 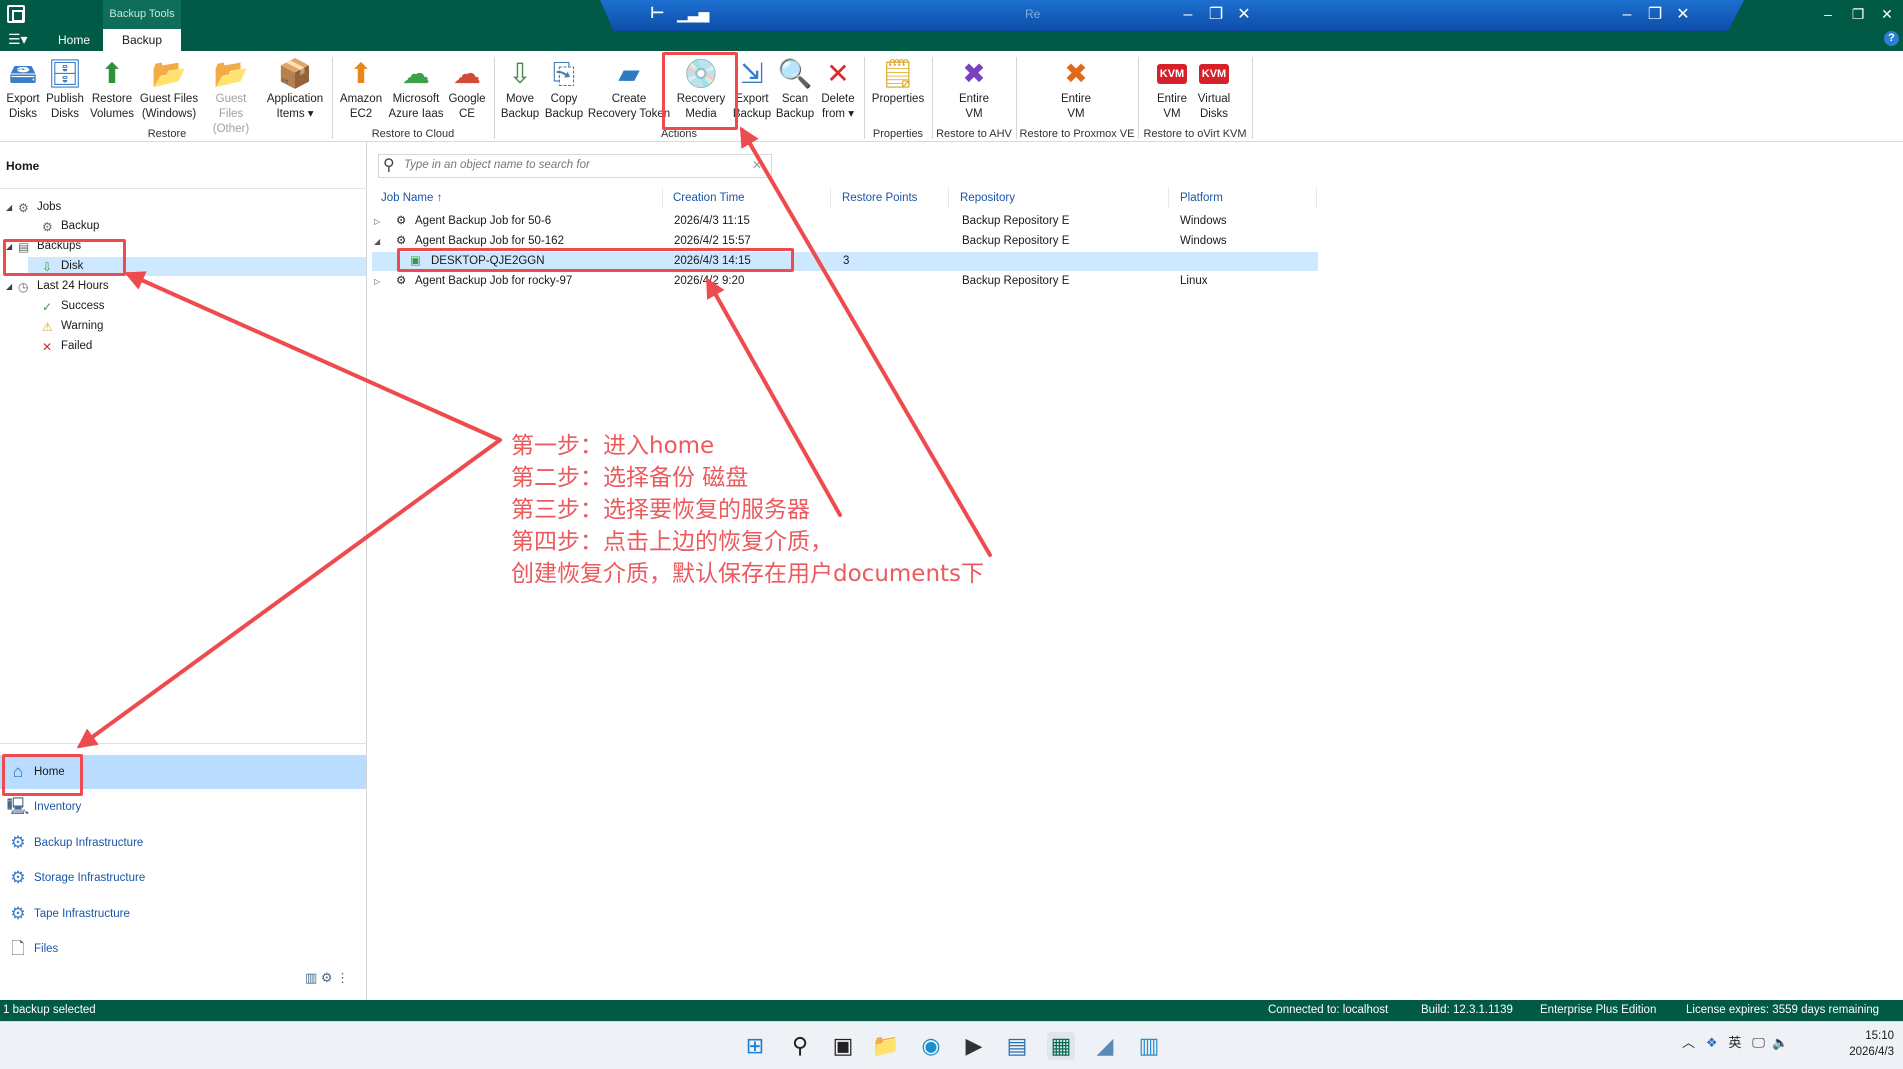 What do you see at coordinates (520, 95) in the screenshot?
I see `move-backup-button: ⇩ Move Backup` at bounding box center [520, 95].